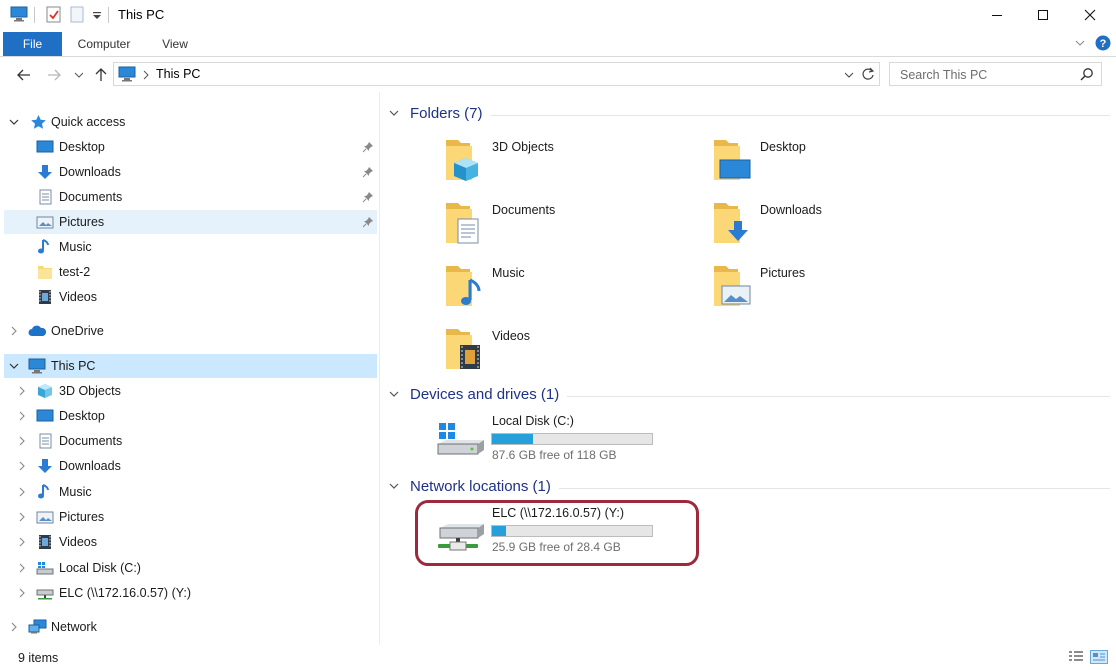 The image size is (1116, 670). I want to click on tab-computer: Computer, so click(104, 44).